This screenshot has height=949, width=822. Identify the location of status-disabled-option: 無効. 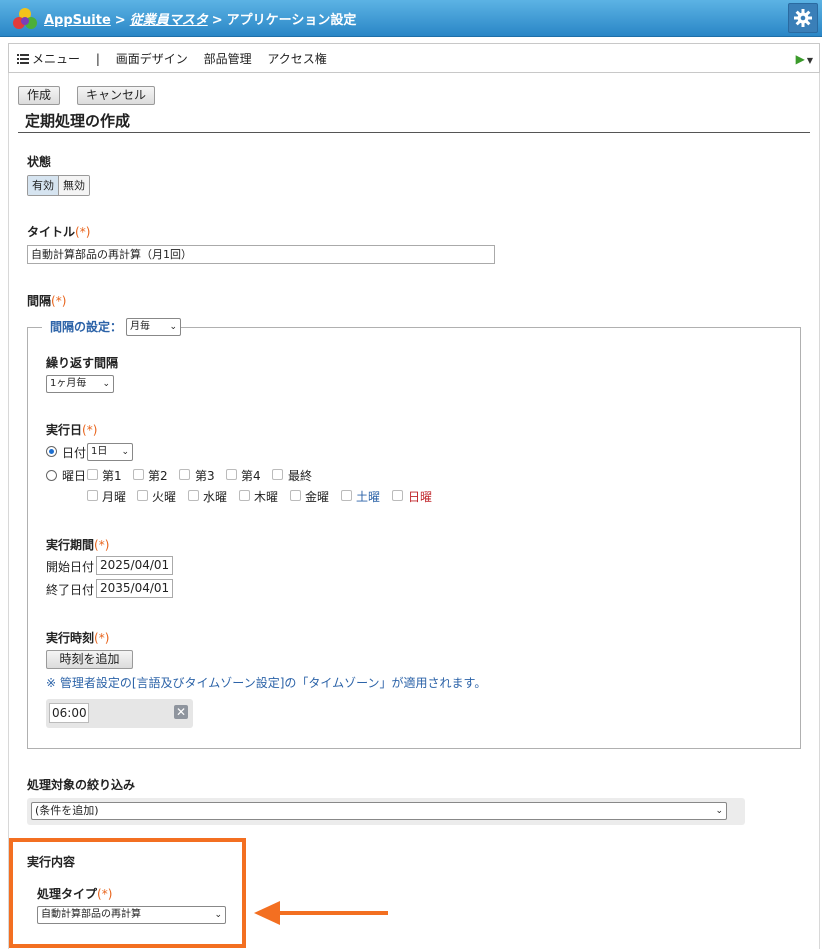
(74, 185).